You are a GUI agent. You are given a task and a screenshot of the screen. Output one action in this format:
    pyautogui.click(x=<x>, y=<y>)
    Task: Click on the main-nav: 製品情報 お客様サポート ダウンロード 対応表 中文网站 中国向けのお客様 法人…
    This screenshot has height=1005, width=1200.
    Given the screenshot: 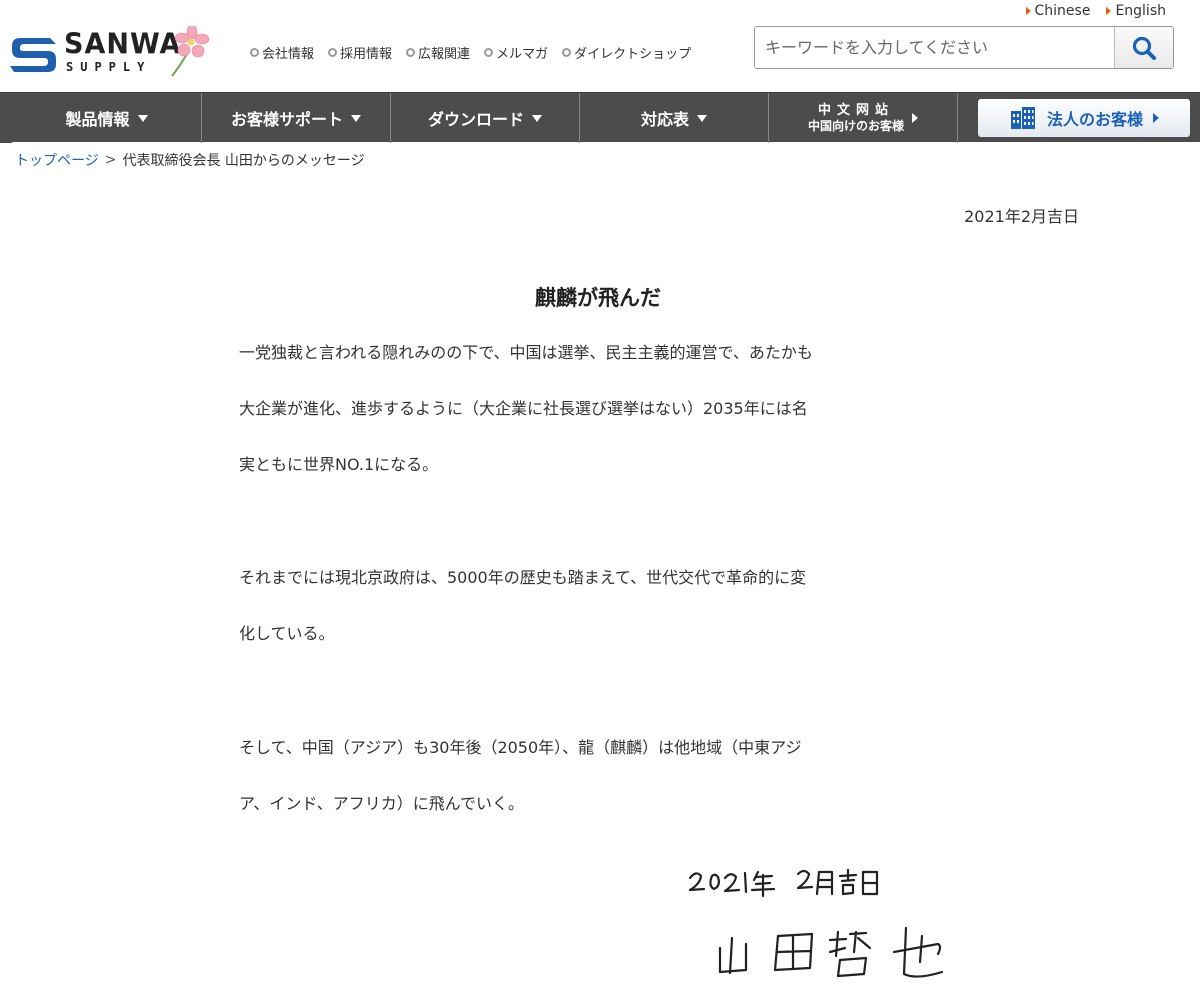 What is the action you would take?
    pyautogui.click(x=600, y=117)
    